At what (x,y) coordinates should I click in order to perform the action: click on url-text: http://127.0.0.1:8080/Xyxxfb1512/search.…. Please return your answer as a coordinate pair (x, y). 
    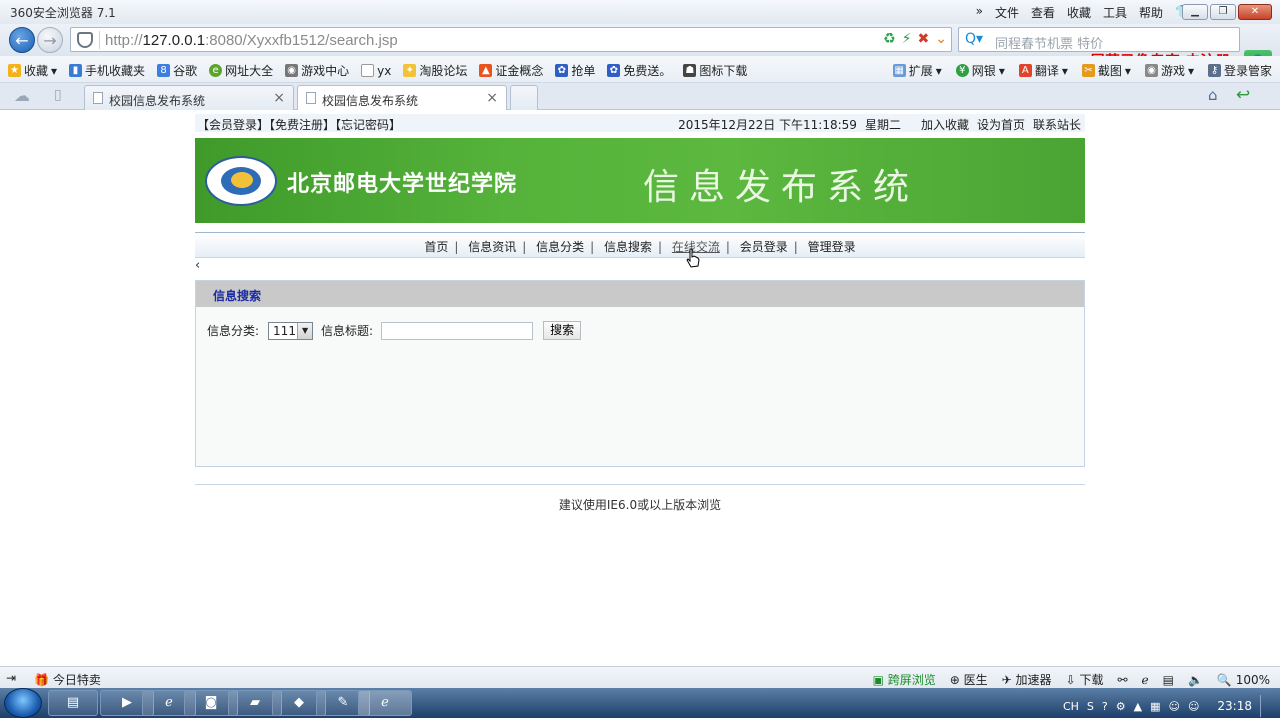
    Looking at the image, I should click on (251, 40).